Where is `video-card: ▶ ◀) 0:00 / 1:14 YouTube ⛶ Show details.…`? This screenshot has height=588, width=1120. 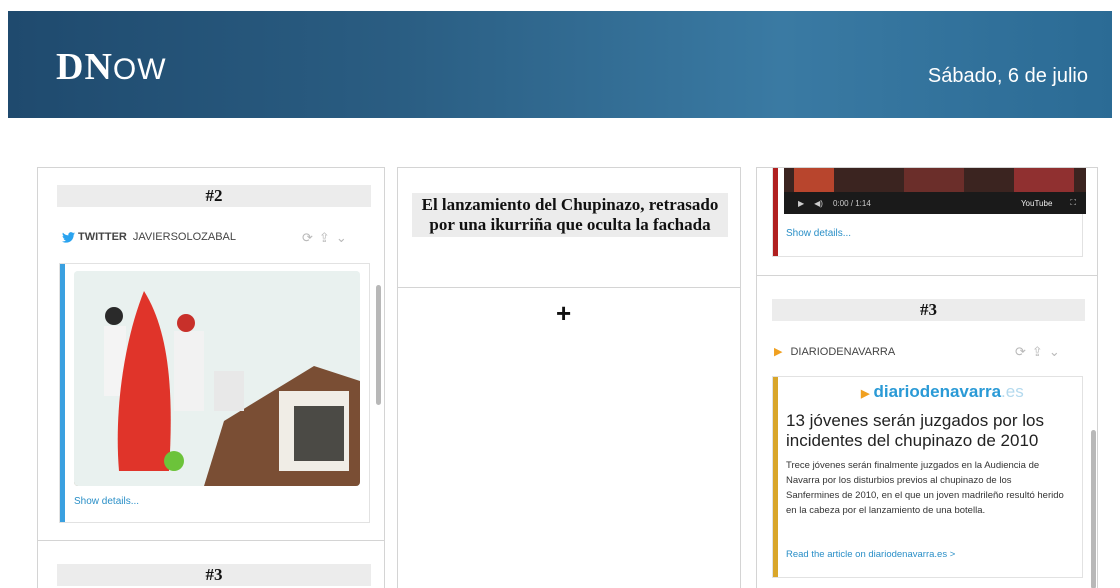
video-card: ▶ ◀) 0:00 / 1:14 YouTube ⛶ Show details.… is located at coordinates (929, 212).